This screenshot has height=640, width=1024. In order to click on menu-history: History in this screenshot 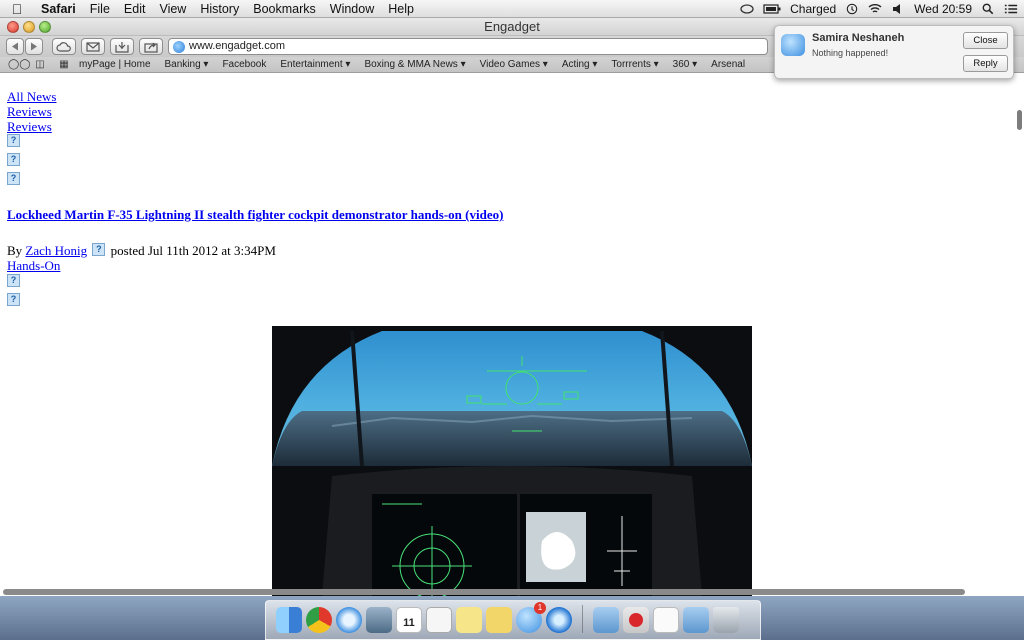, I will do `click(219, 9)`.